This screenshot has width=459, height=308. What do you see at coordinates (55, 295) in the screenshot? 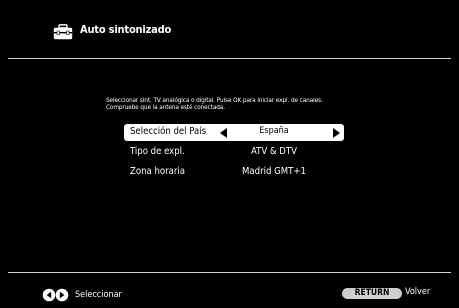
I see `left-right-arrows-icon` at bounding box center [55, 295].